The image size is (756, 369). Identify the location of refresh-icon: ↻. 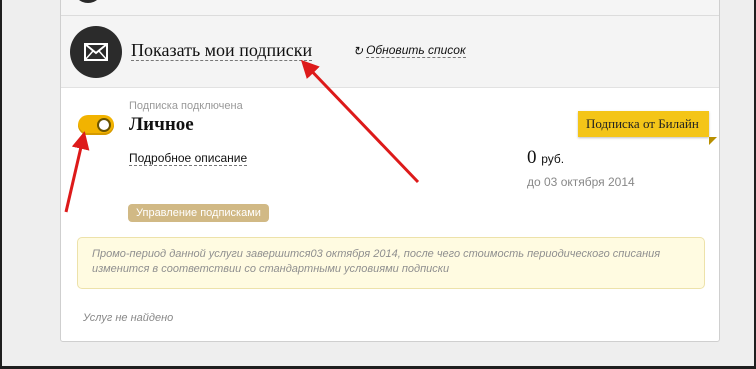
(358, 50).